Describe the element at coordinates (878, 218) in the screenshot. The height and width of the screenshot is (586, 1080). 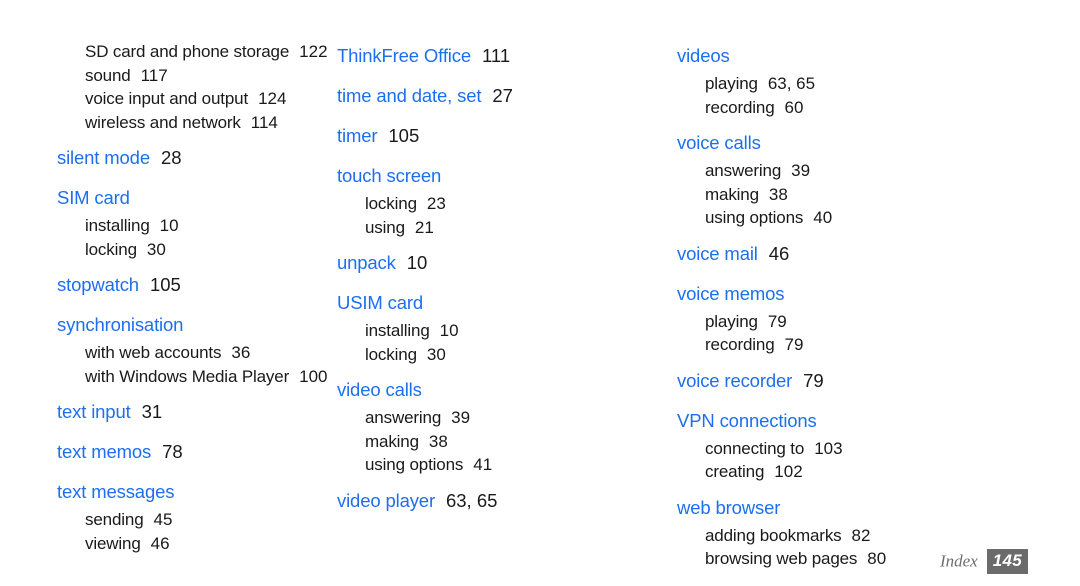
I see `index-sub-entry: using options 40` at that location.